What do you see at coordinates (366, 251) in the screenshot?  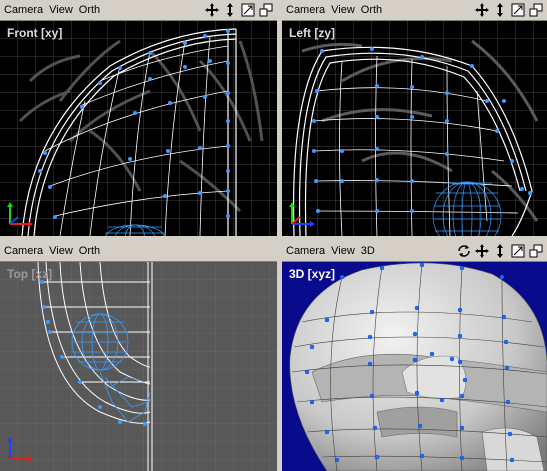 I see `projection-menu: 3D` at bounding box center [366, 251].